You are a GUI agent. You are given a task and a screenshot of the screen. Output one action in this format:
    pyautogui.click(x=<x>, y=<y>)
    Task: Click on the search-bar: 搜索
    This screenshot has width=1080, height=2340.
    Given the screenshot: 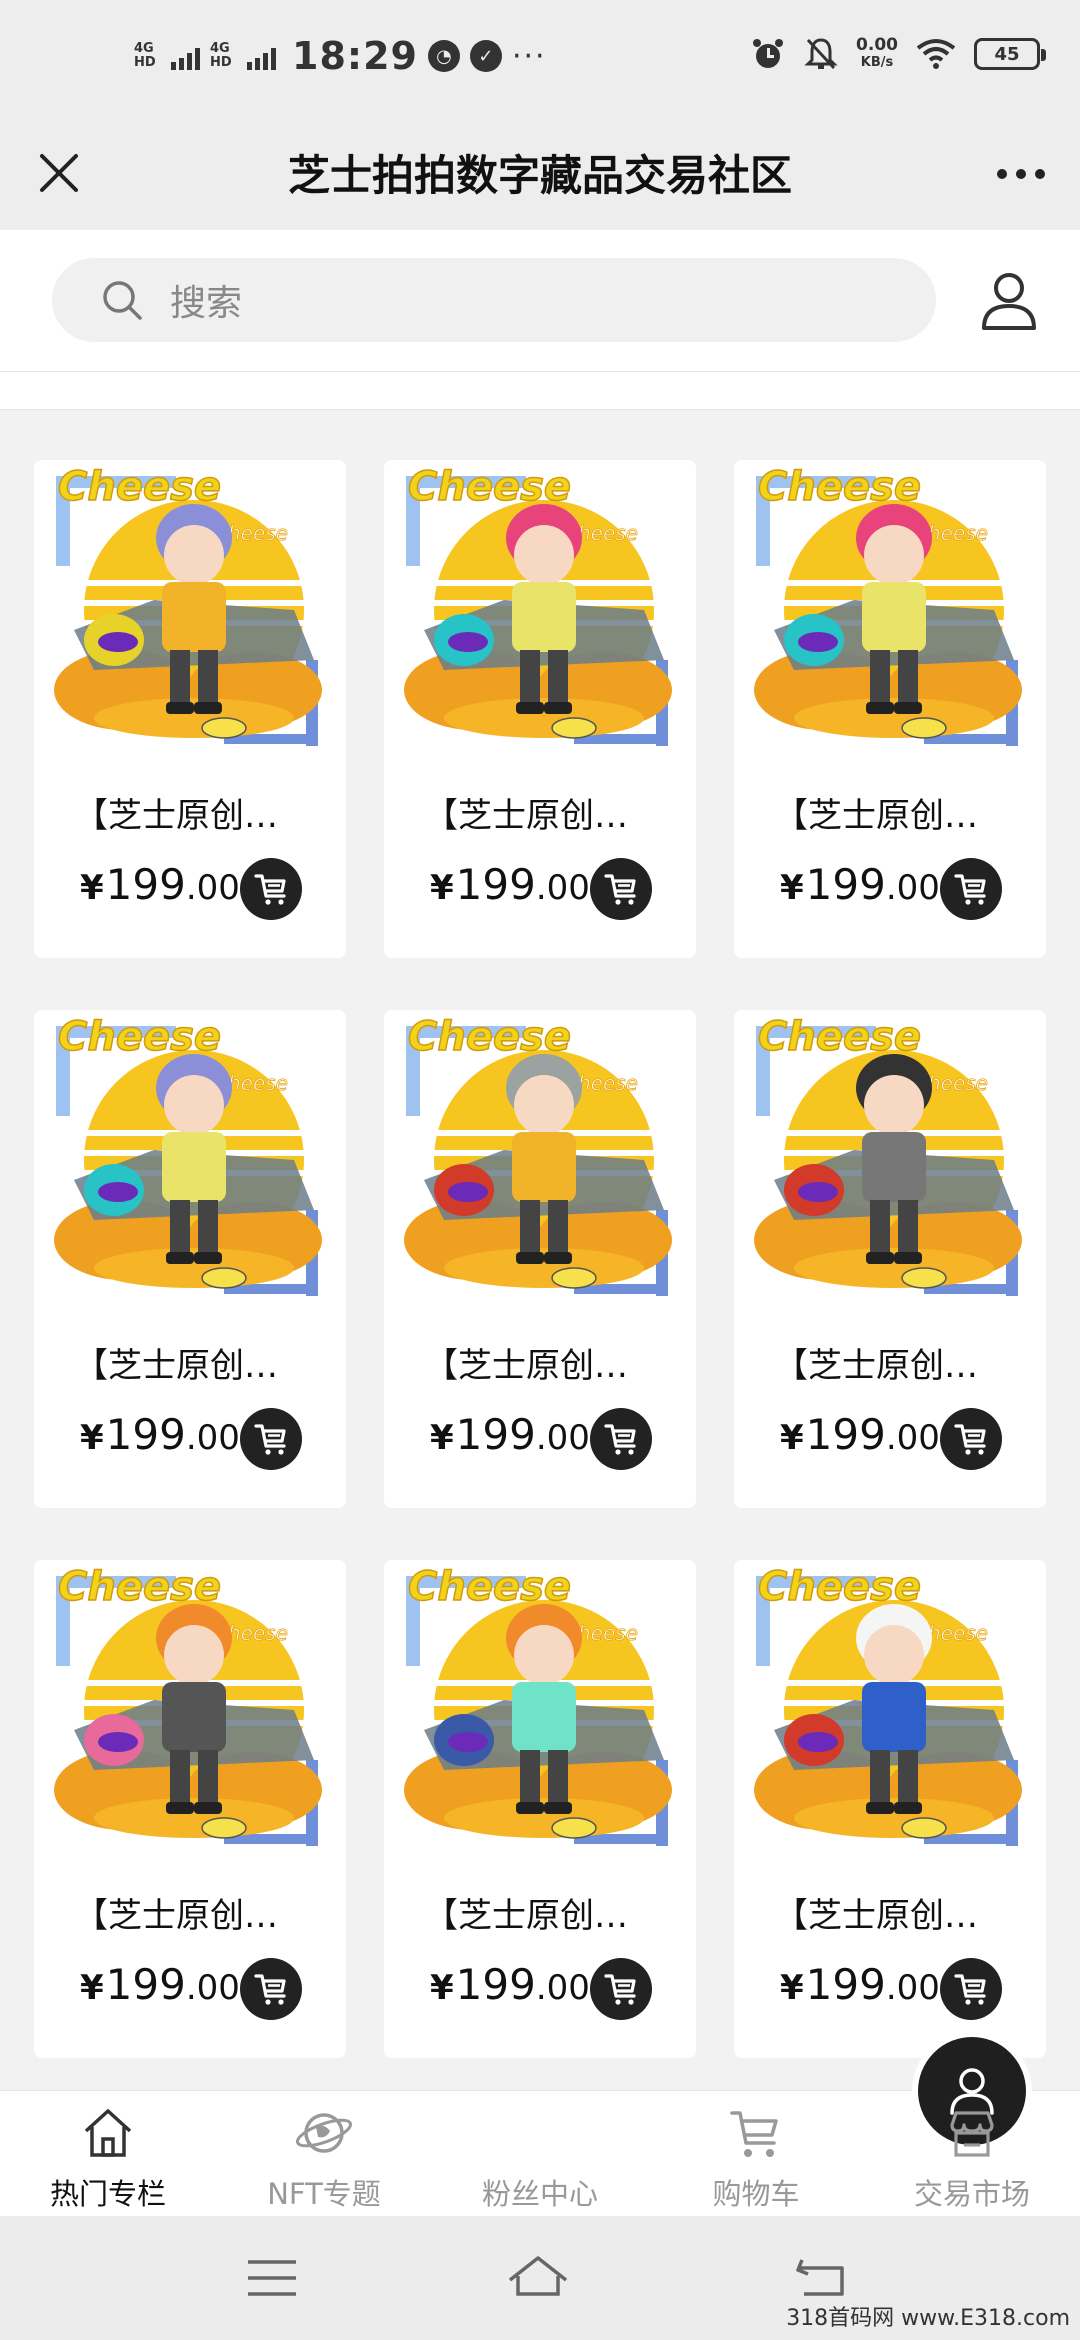 What is the action you would take?
    pyautogui.click(x=540, y=301)
    